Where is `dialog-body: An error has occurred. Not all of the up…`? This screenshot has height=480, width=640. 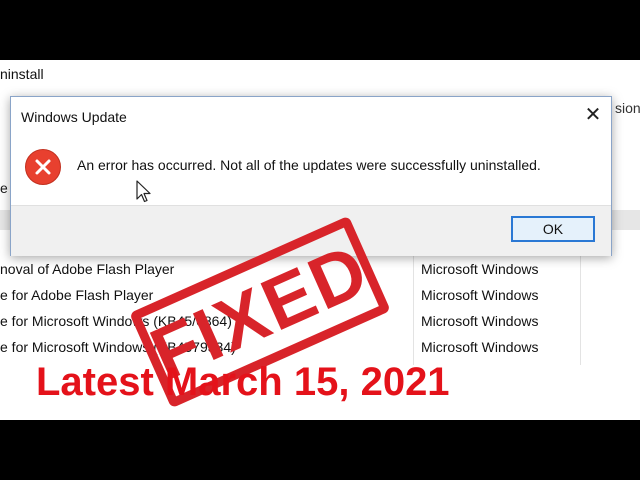
dialog-body: An error has occurred. Not all of the up… is located at coordinates (311, 168).